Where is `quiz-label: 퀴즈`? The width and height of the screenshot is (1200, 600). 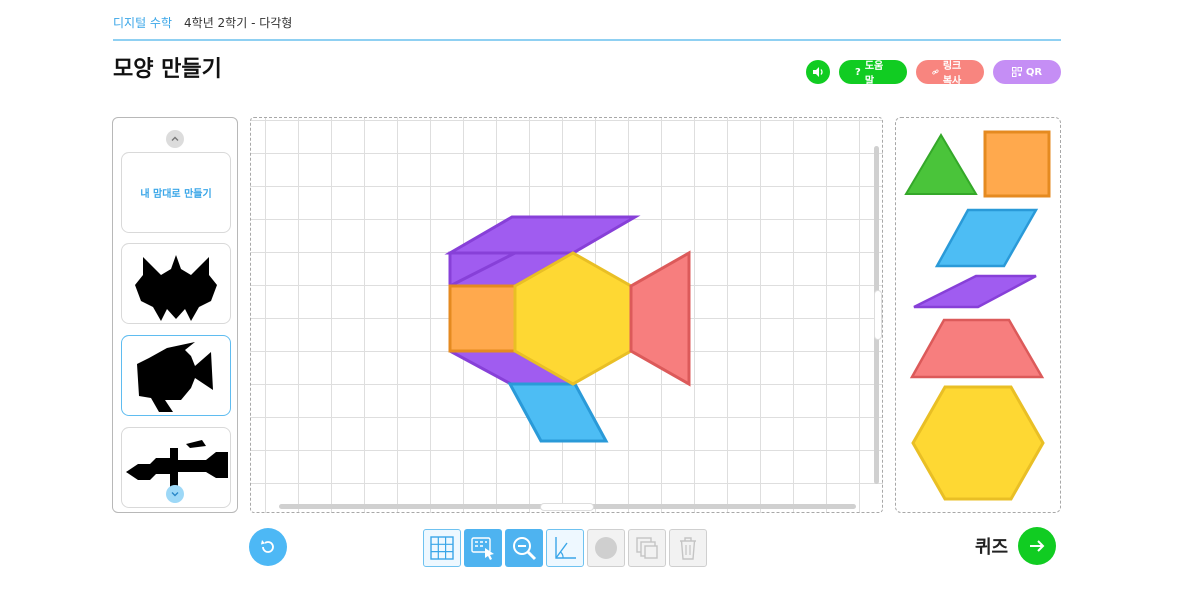
quiz-label: 퀴즈 is located at coordinates (992, 547).